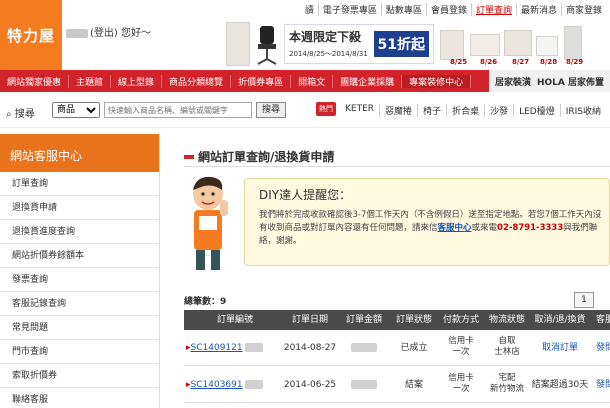 Image resolution: width=610 pixels, height=408 pixels. I want to click on nav-item: 團購企業採購, so click(368, 81).